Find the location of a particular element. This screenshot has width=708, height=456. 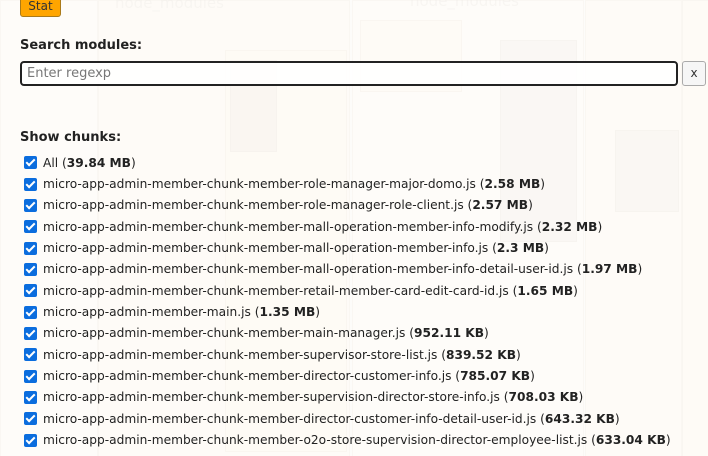

search-input is located at coordinates (349, 73).